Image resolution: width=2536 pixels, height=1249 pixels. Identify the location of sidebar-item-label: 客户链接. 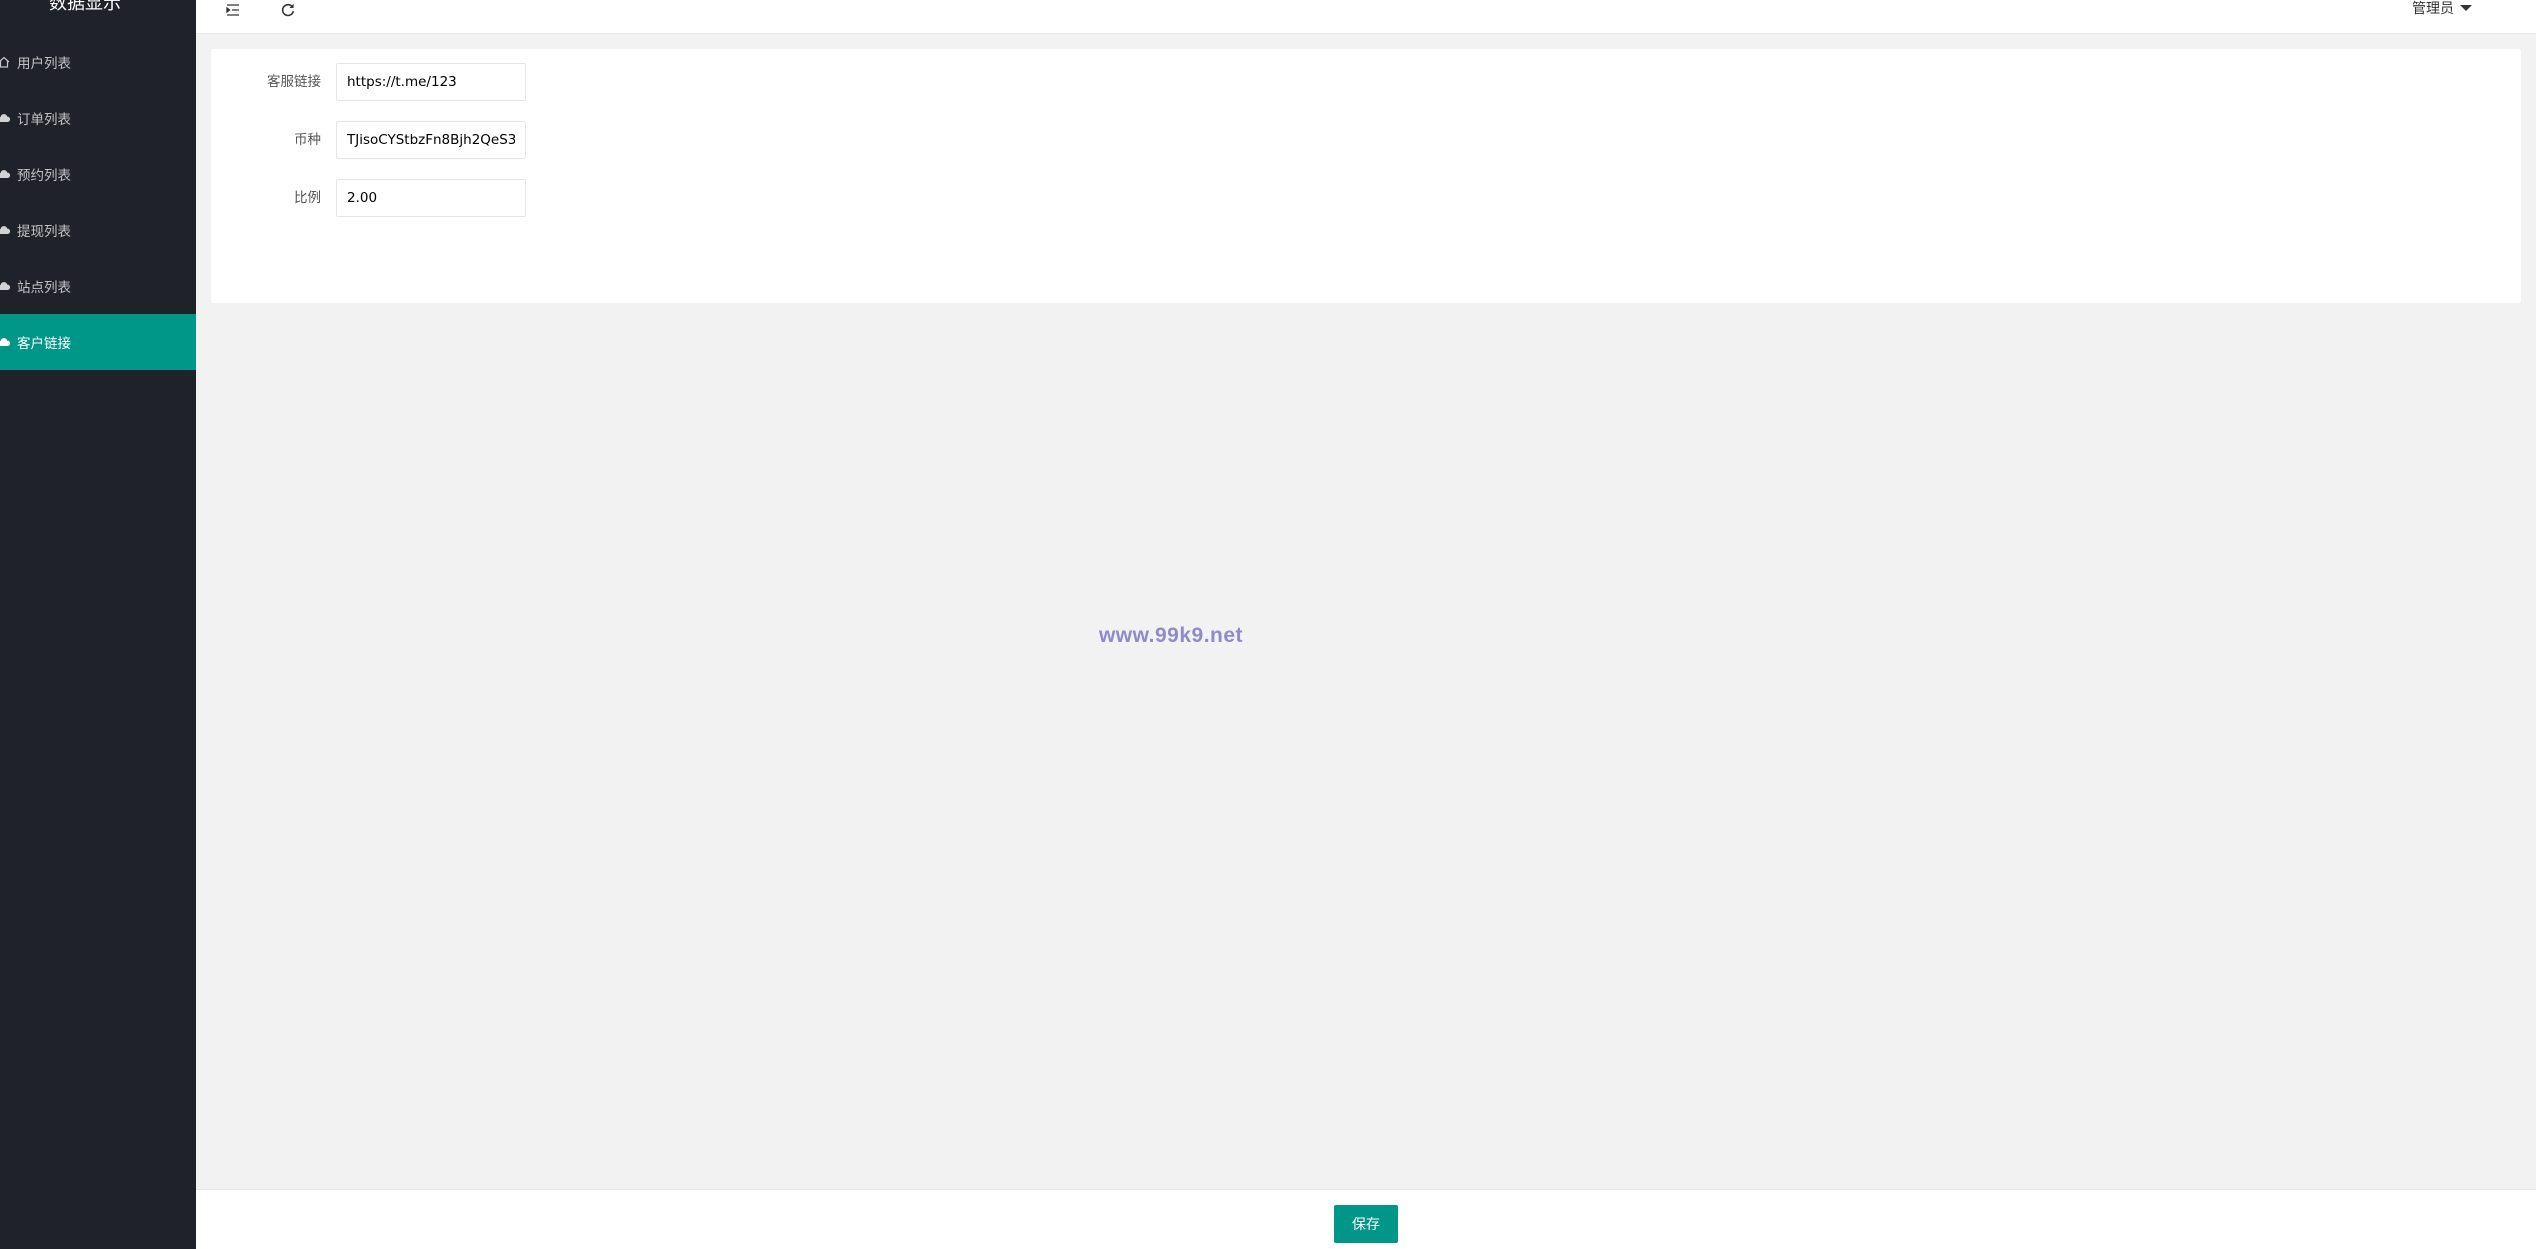
(44, 344).